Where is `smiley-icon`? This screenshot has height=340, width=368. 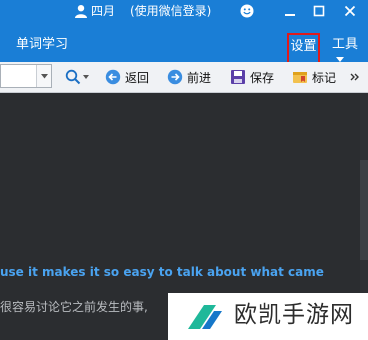
smiley-icon is located at coordinates (247, 11).